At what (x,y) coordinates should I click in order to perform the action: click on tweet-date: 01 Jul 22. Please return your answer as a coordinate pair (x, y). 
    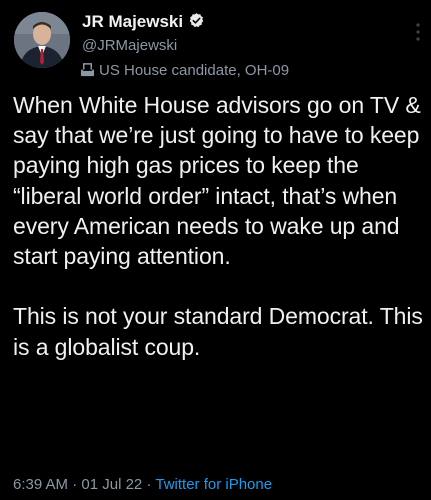
    Looking at the image, I should click on (111, 484).